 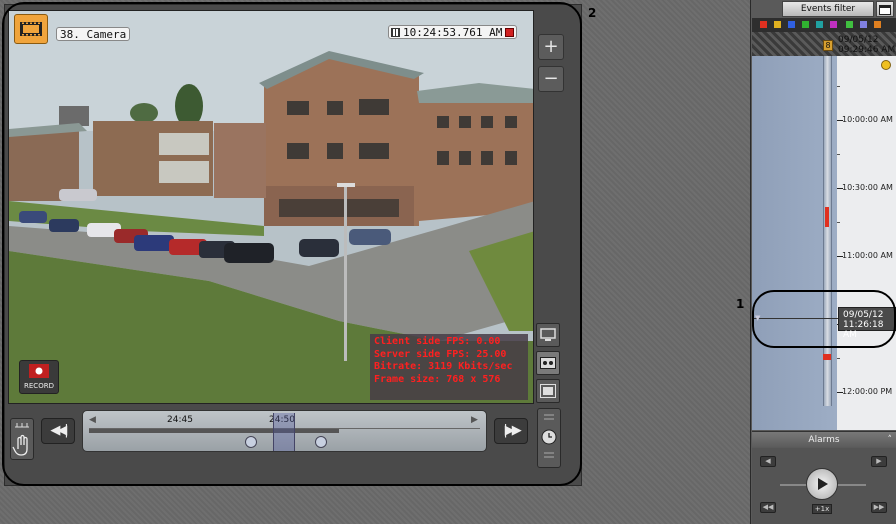 I want to click on timeline-top-datetime: 09/05/12 09:29:46 AM, so click(x=866, y=45).